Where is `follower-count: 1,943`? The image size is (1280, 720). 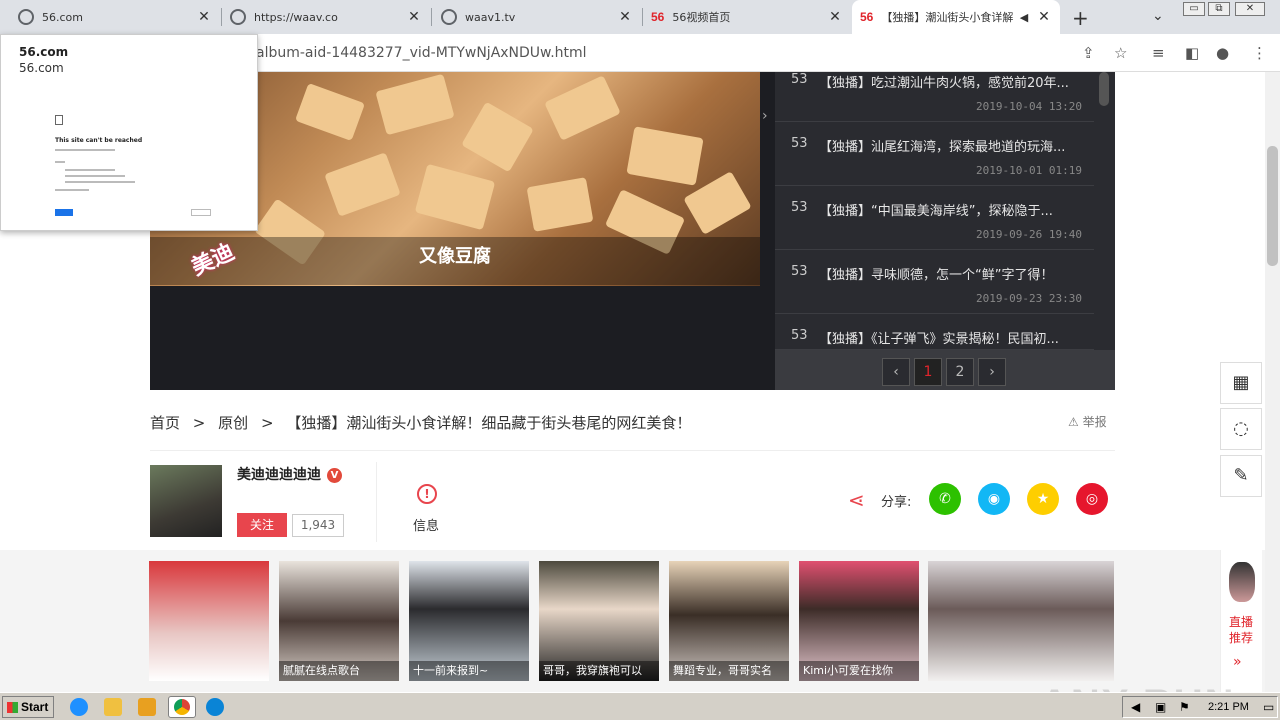 follower-count: 1,943 is located at coordinates (318, 525).